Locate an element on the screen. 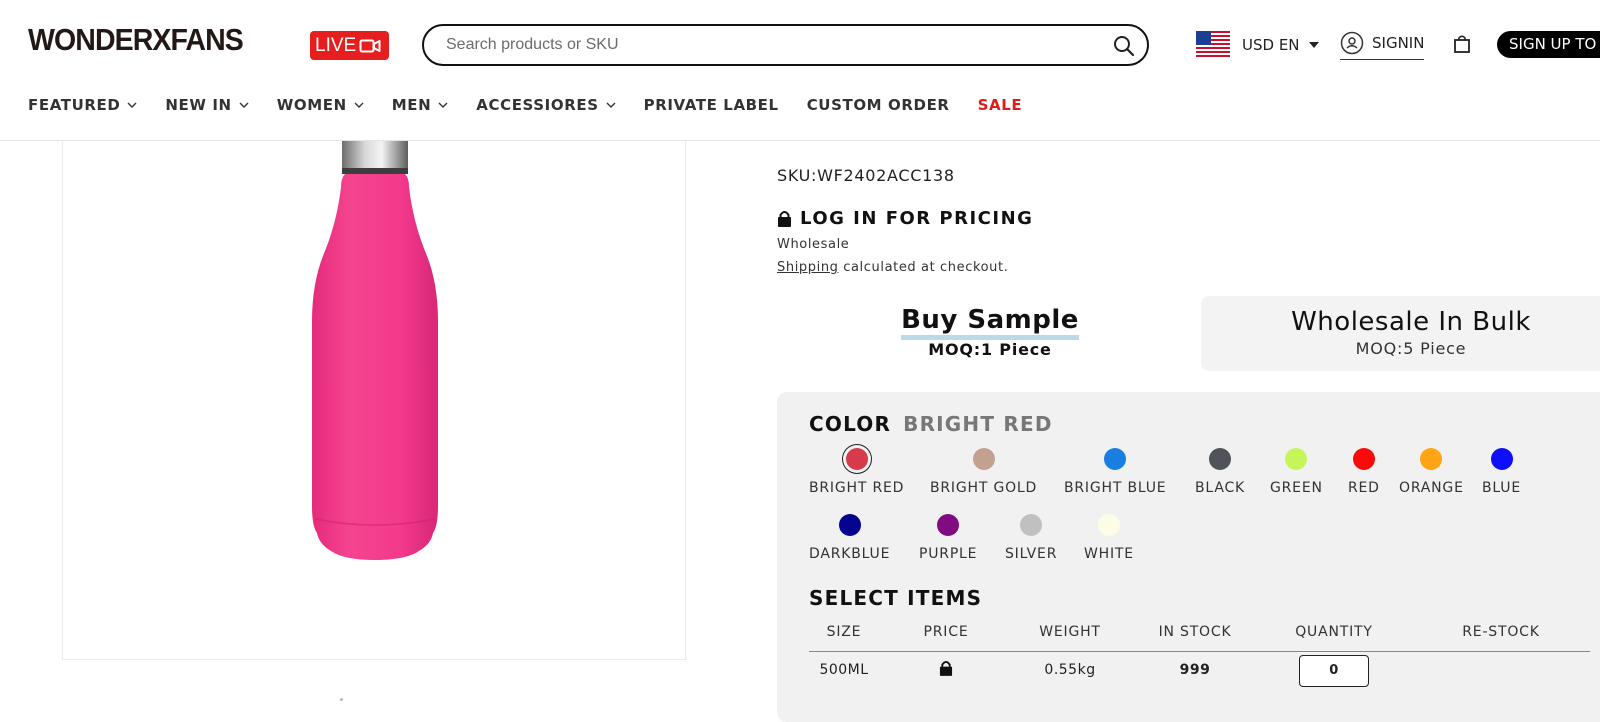 The image size is (1600, 722). nav-item-new-in: NEW IN is located at coordinates (207, 105).